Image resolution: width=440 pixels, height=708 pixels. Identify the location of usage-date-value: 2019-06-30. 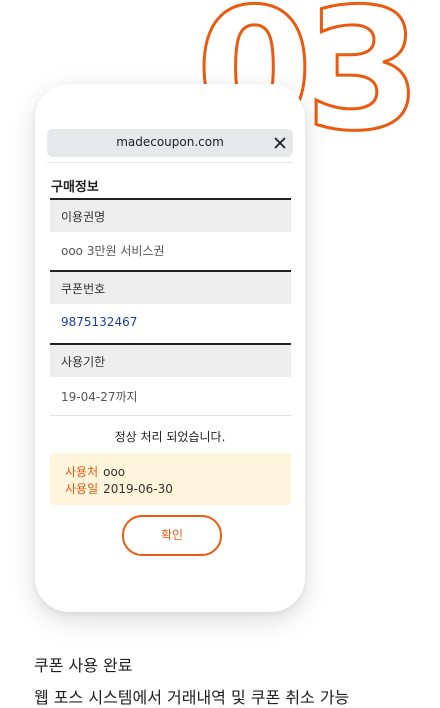
(138, 489).